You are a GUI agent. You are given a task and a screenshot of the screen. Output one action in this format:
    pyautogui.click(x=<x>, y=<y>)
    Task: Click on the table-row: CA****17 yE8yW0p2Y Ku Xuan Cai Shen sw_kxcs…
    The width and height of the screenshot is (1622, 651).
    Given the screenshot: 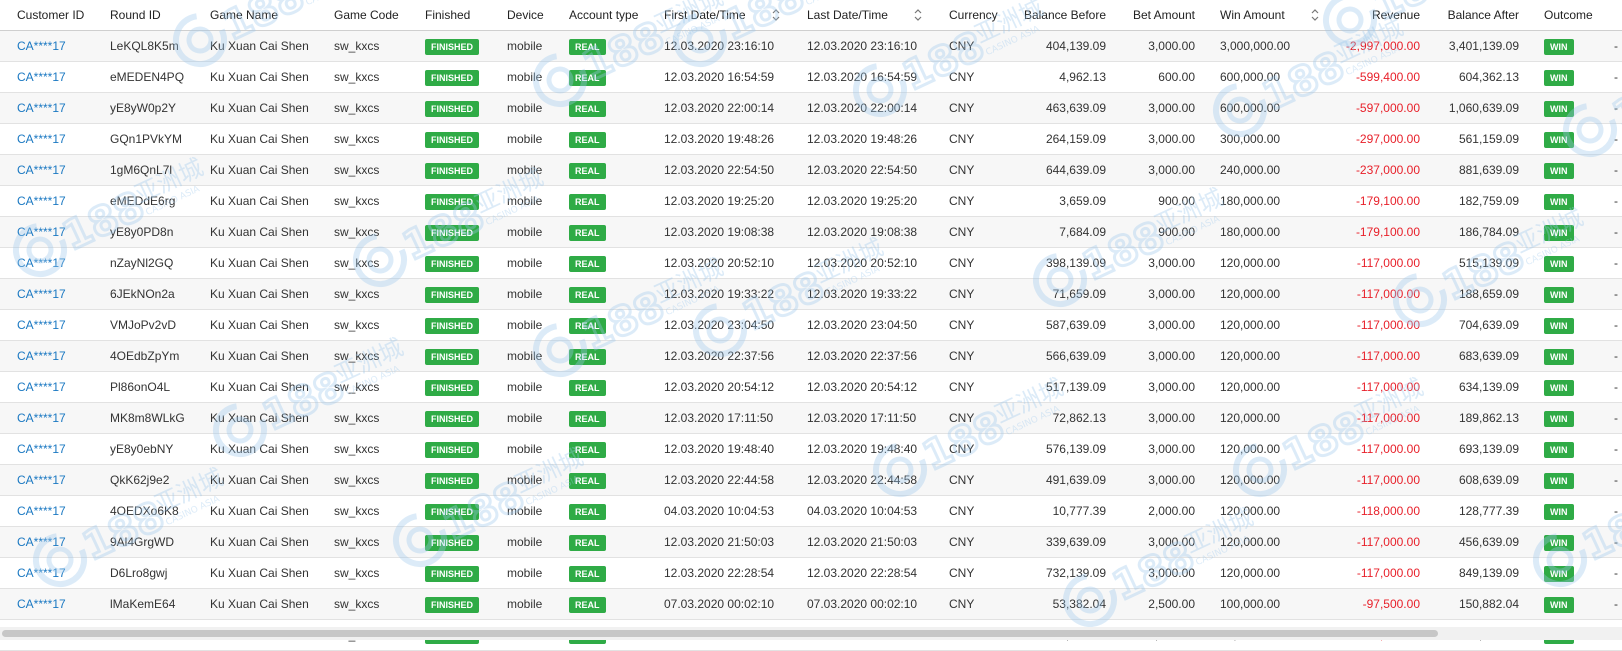 What is the action you would take?
    pyautogui.click(x=811, y=108)
    